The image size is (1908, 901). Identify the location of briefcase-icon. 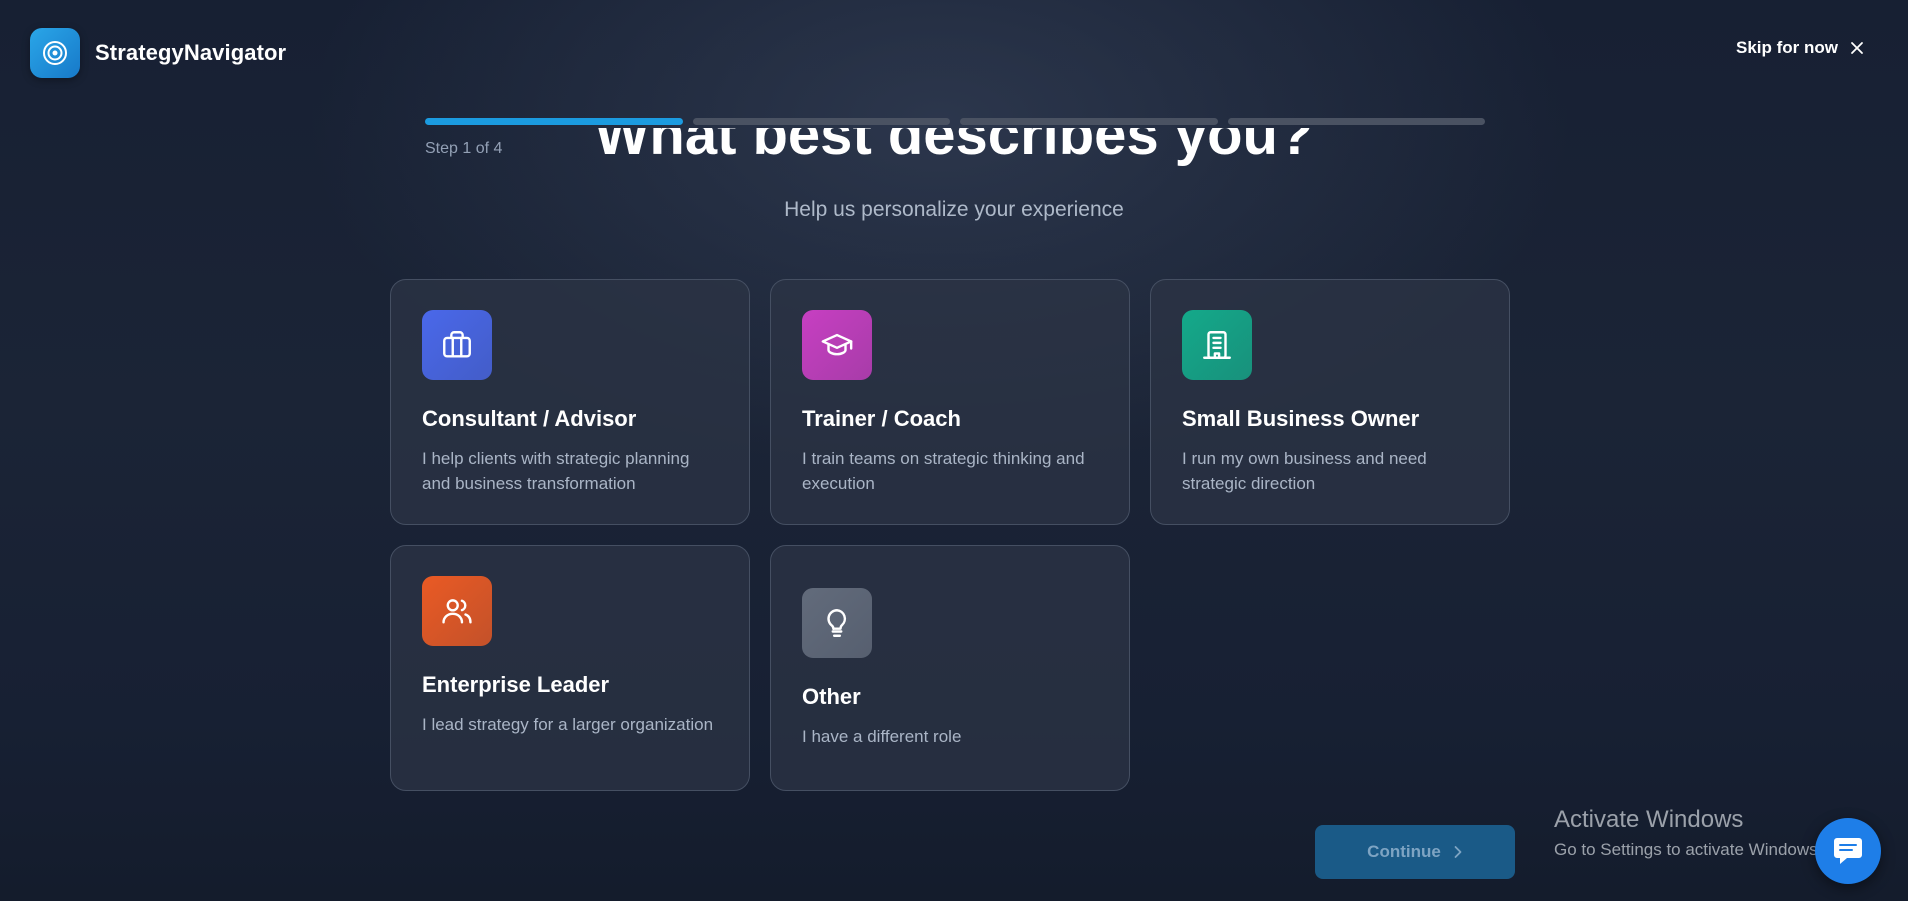
(457, 344).